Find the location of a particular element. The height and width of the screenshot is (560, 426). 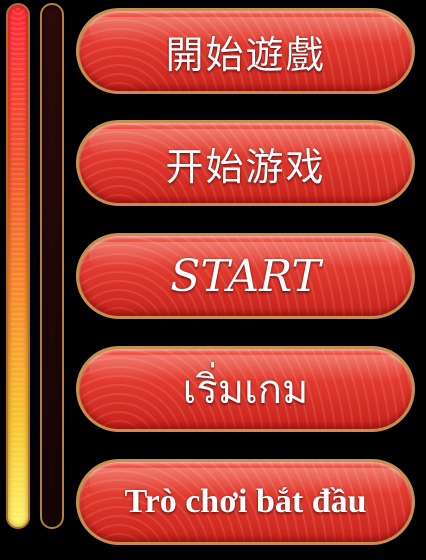

button-label: เริ่มเกม is located at coordinates (245, 390).